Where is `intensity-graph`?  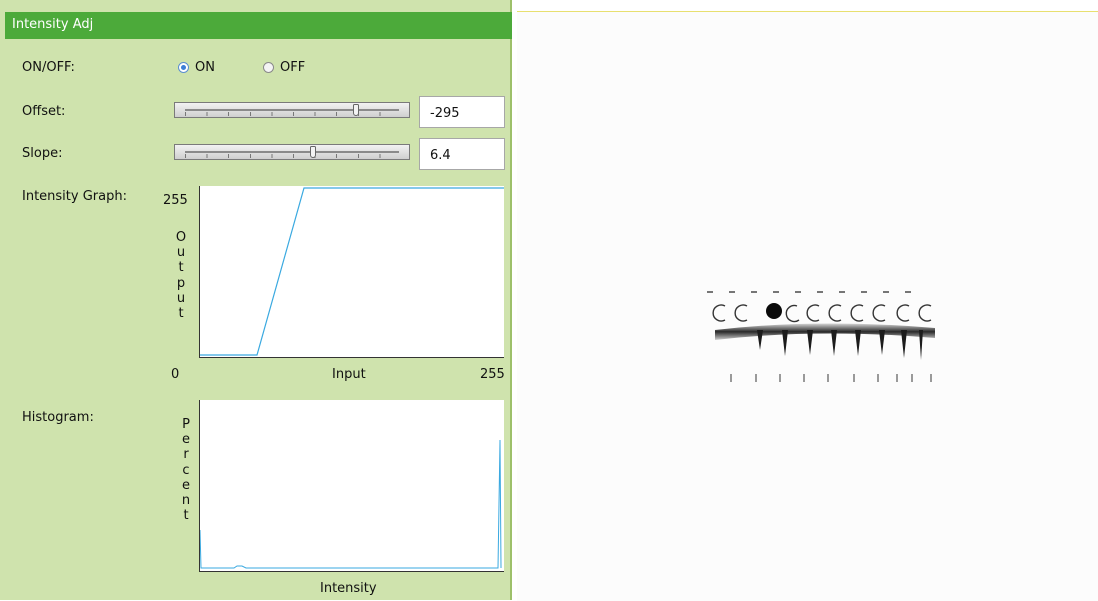
intensity-graph is located at coordinates (351, 272).